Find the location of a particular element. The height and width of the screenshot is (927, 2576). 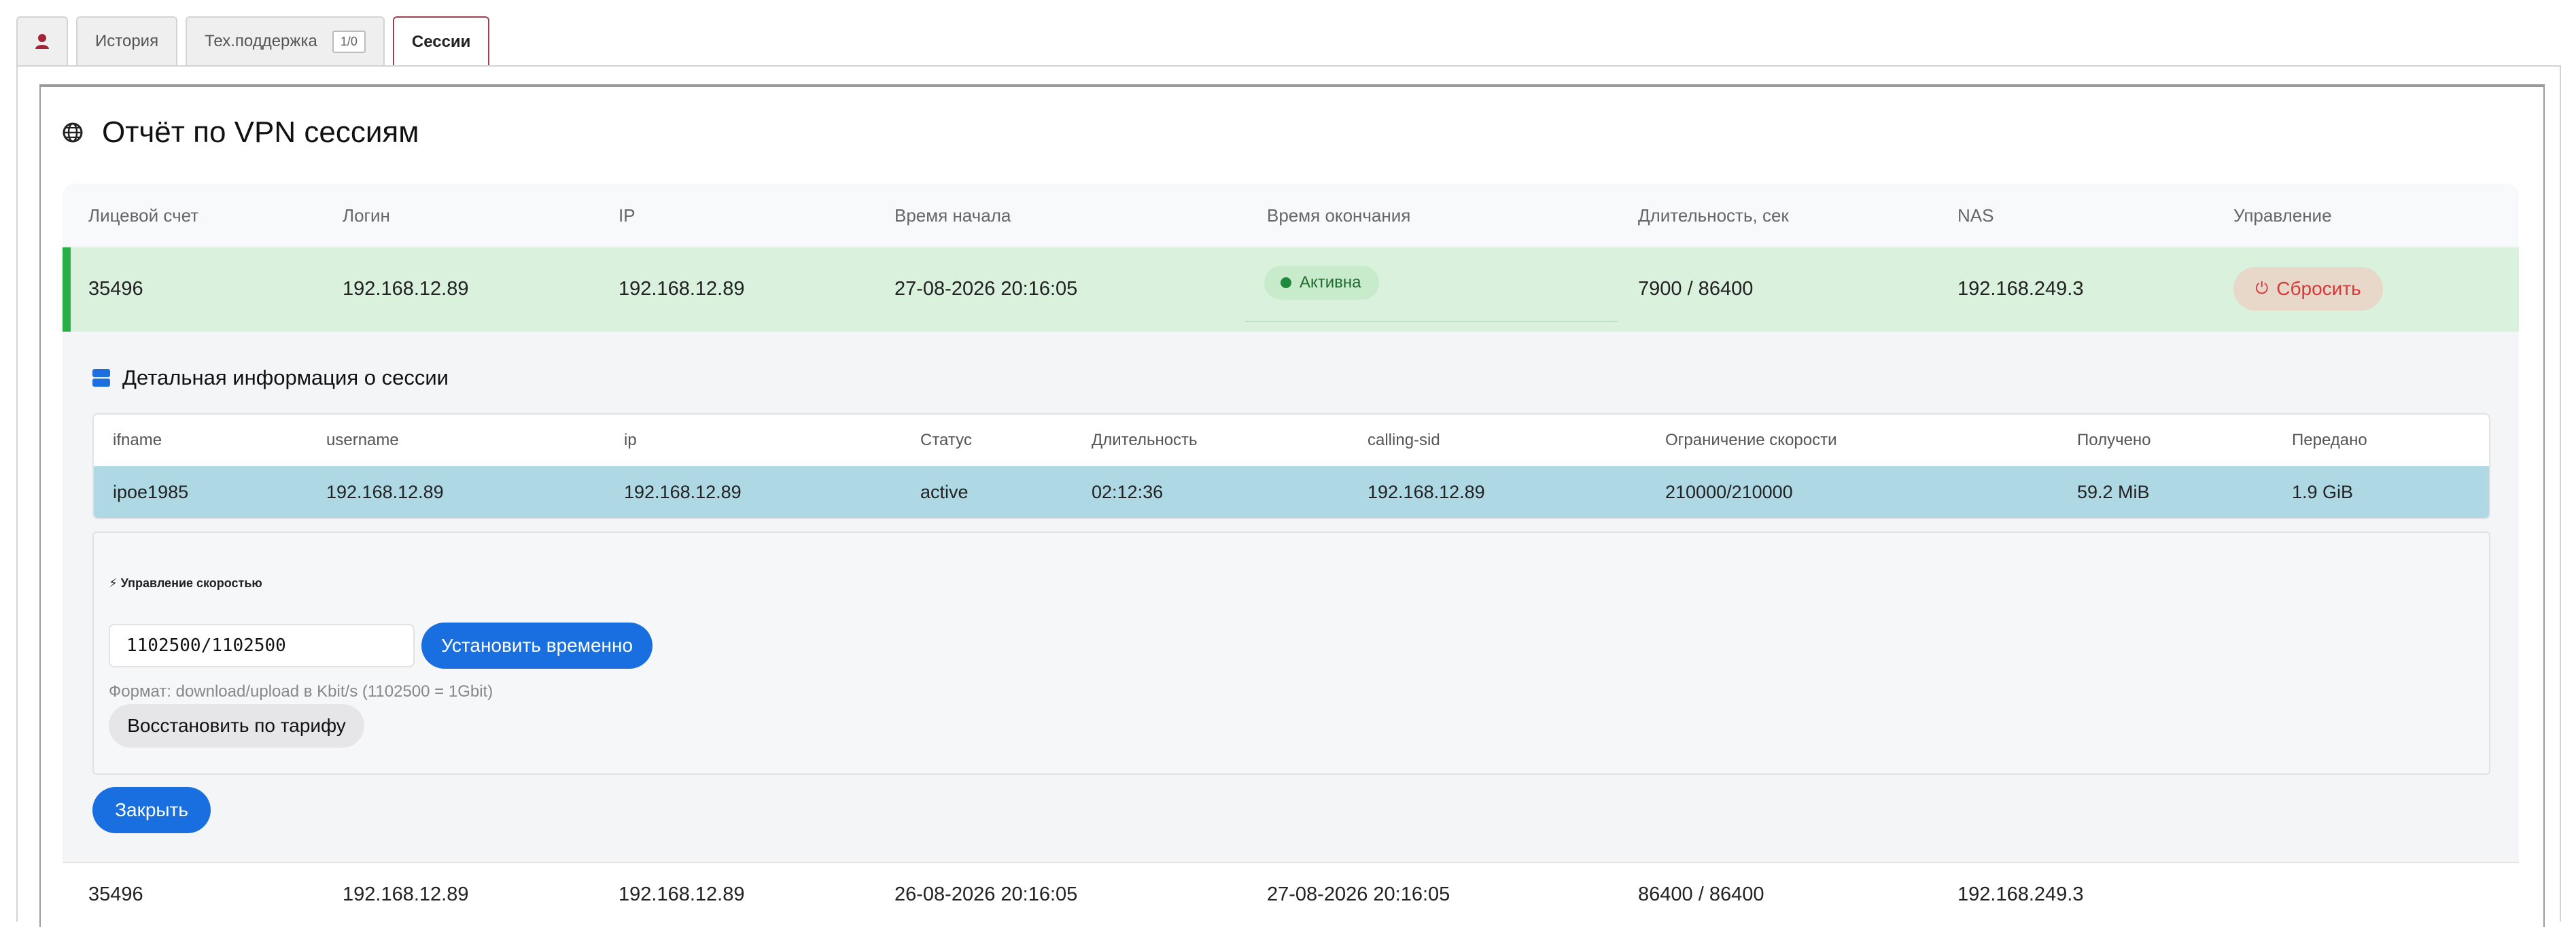

tab-sessions-label: Сессии is located at coordinates (441, 42).